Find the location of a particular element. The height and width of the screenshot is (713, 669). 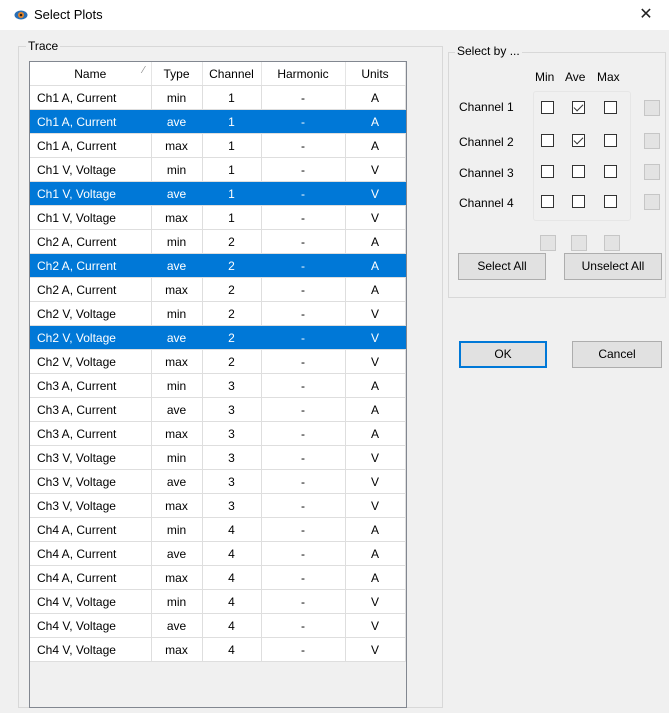

cell-name: Ch2 V, Voltage is located at coordinates (91, 313).